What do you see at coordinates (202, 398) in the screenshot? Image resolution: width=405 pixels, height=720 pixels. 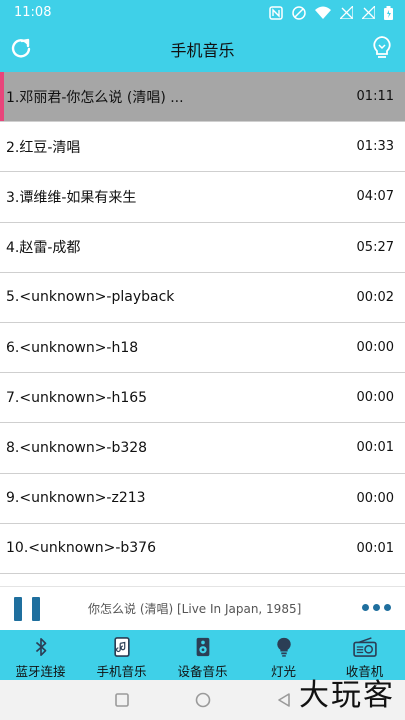 I see `song-row: 7.<unknown>-h165 00:00` at bounding box center [202, 398].